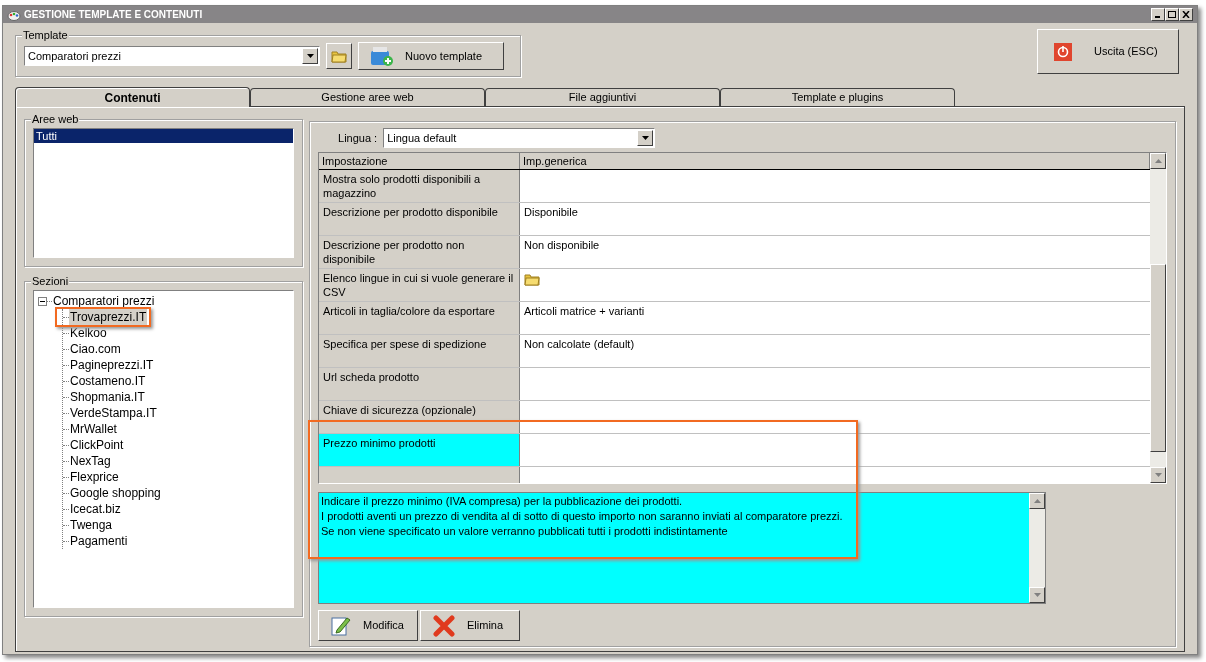 The image size is (1206, 662). What do you see at coordinates (50, 281) in the screenshot?
I see `group-label: Sezioni` at bounding box center [50, 281].